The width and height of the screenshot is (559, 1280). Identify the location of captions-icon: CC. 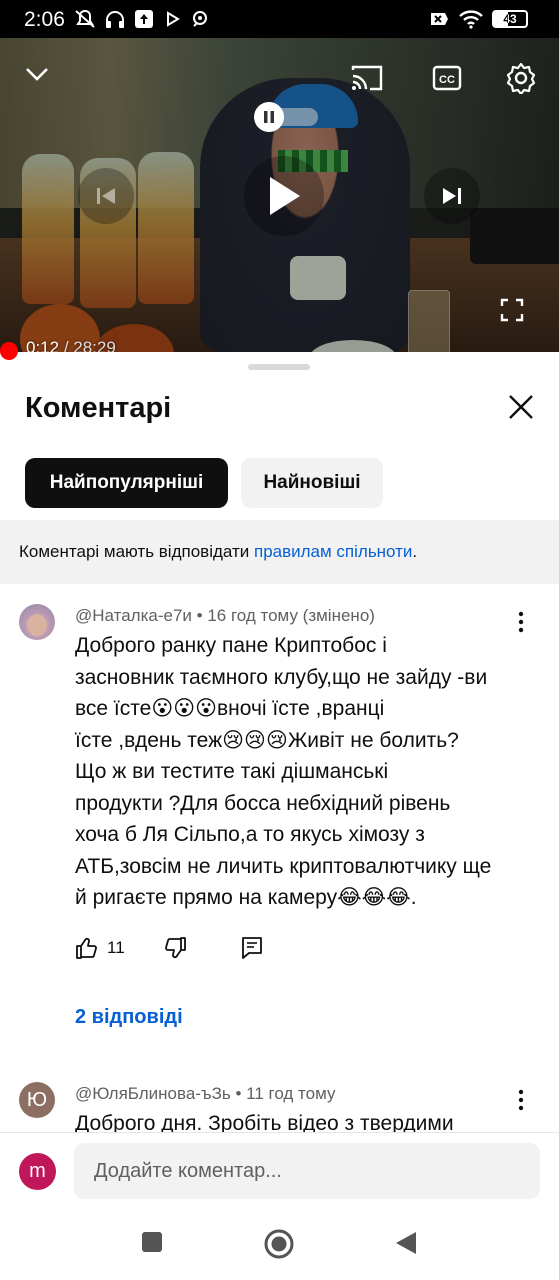
(447, 78).